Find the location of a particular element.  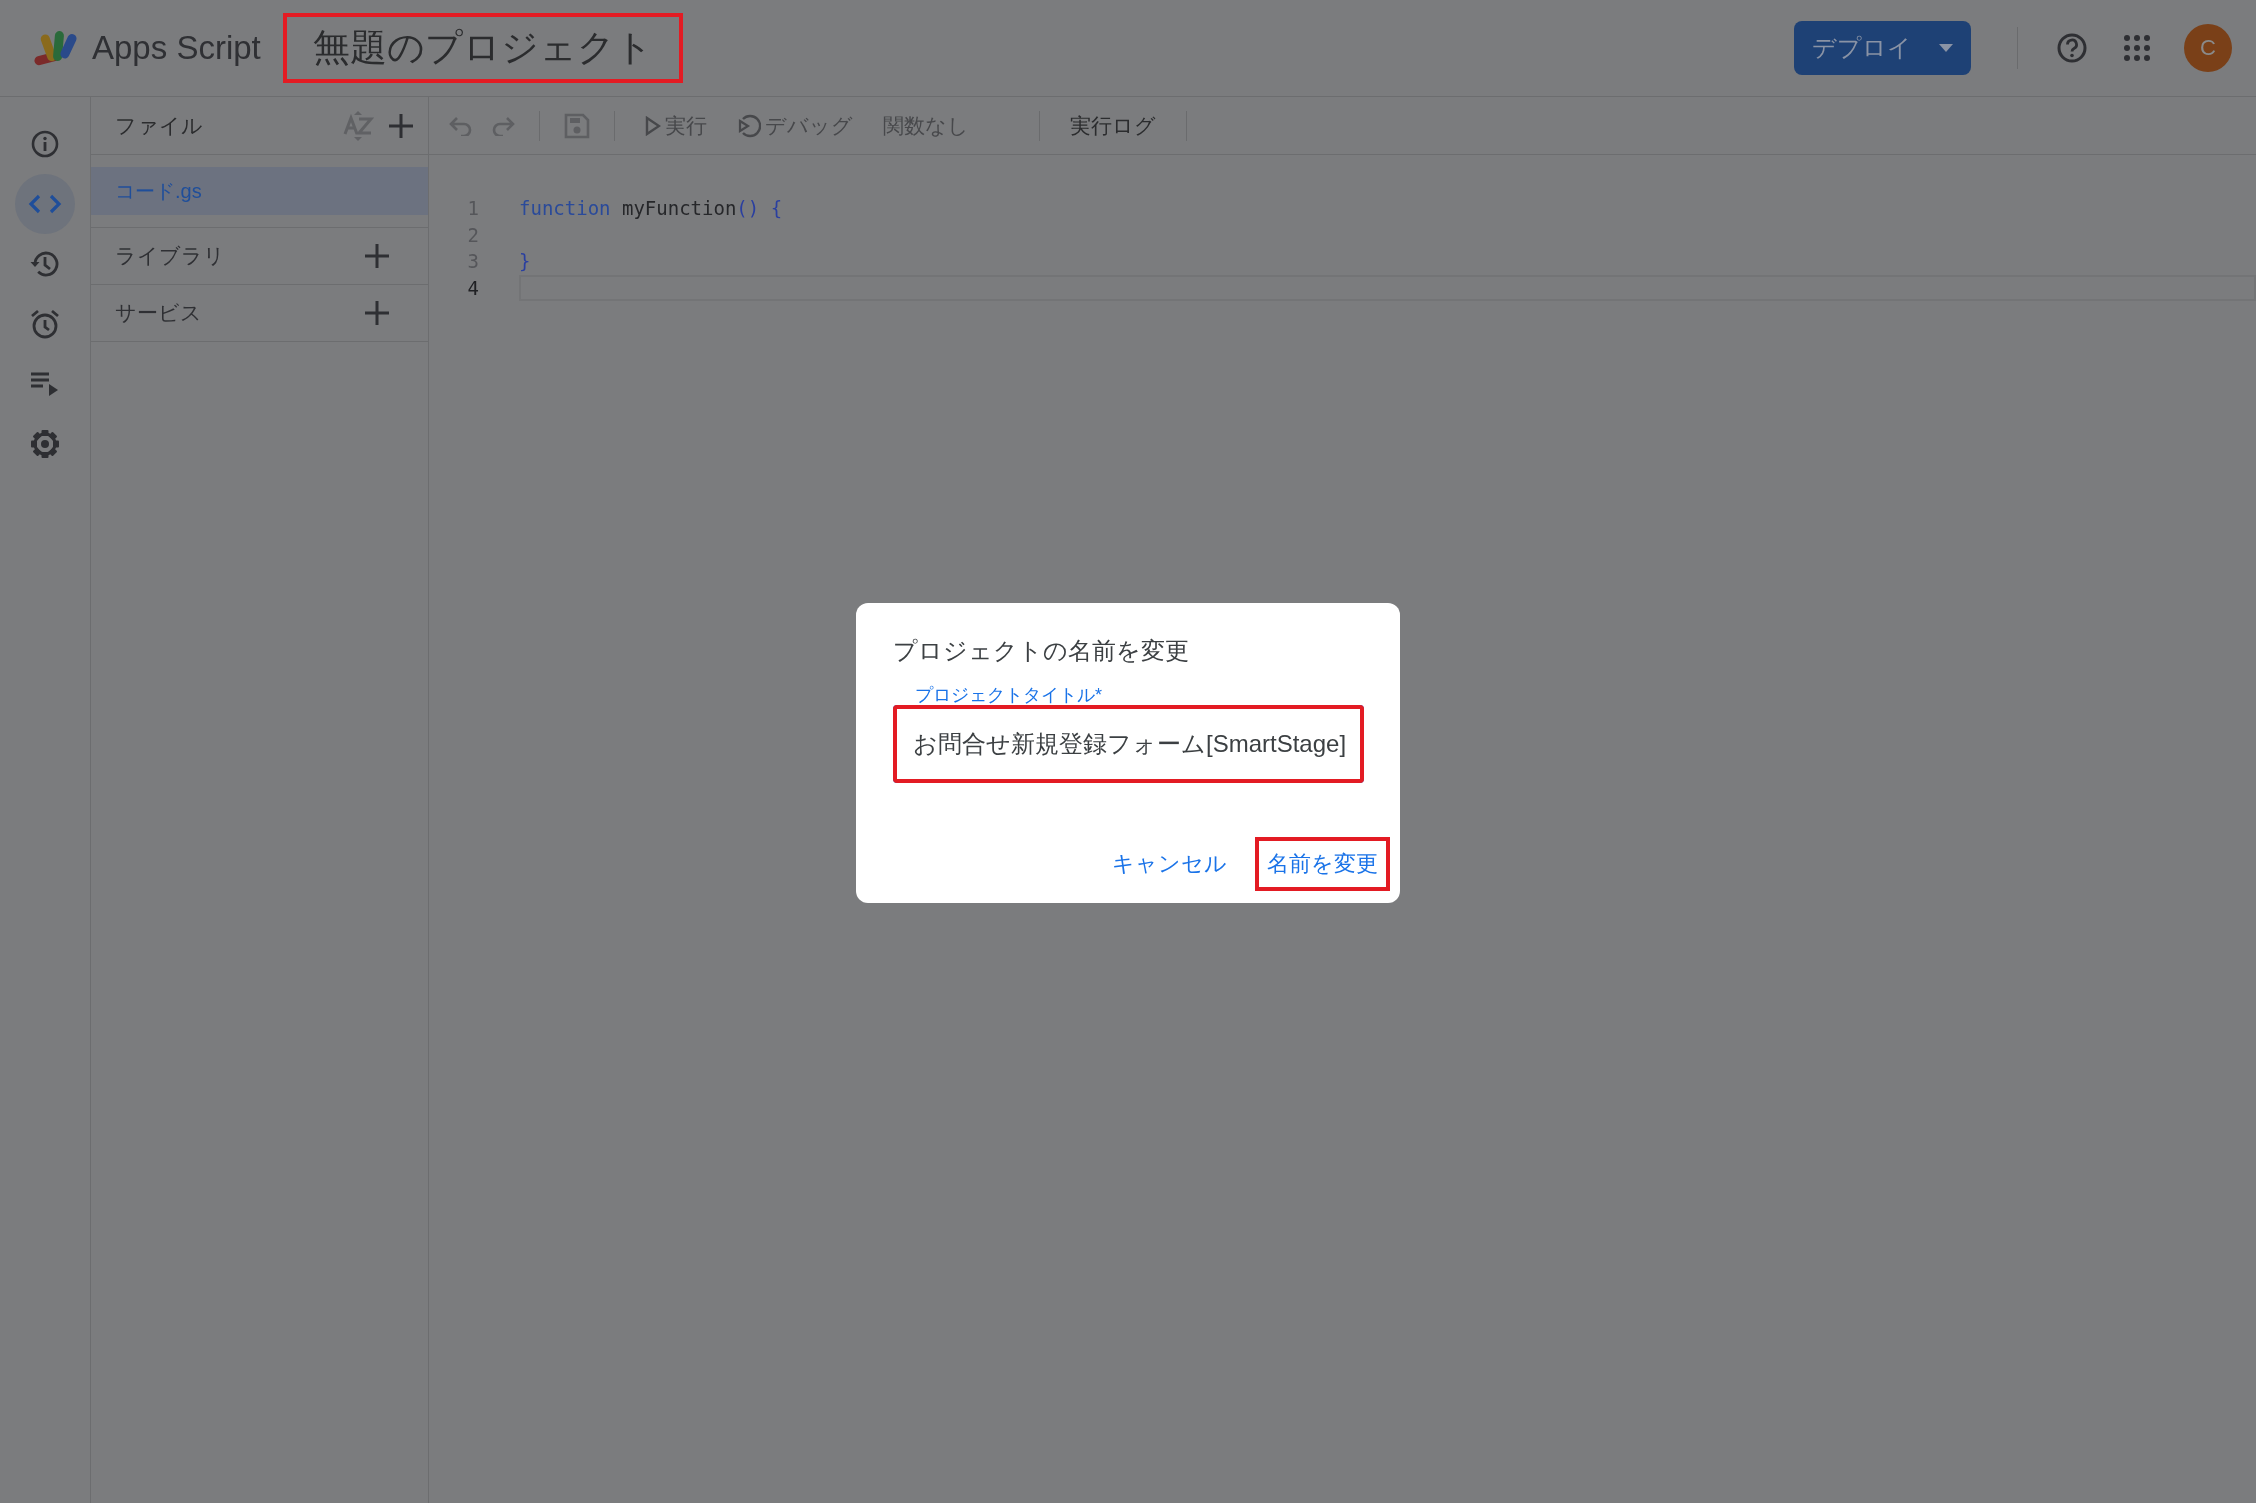

alarm-clock-icon is located at coordinates (45, 324).